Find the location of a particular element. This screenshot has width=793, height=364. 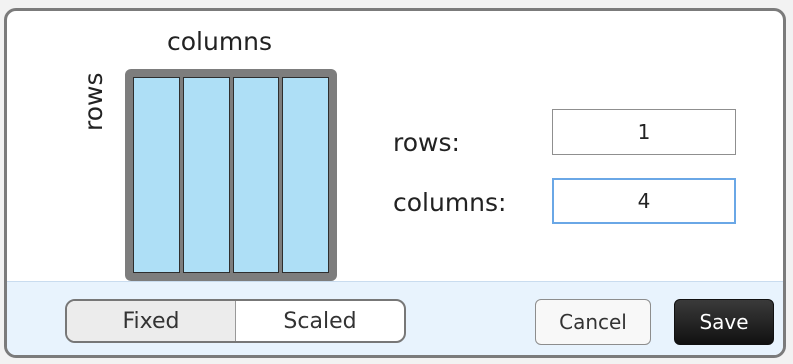

fixed-option: Fixed is located at coordinates (151, 321).